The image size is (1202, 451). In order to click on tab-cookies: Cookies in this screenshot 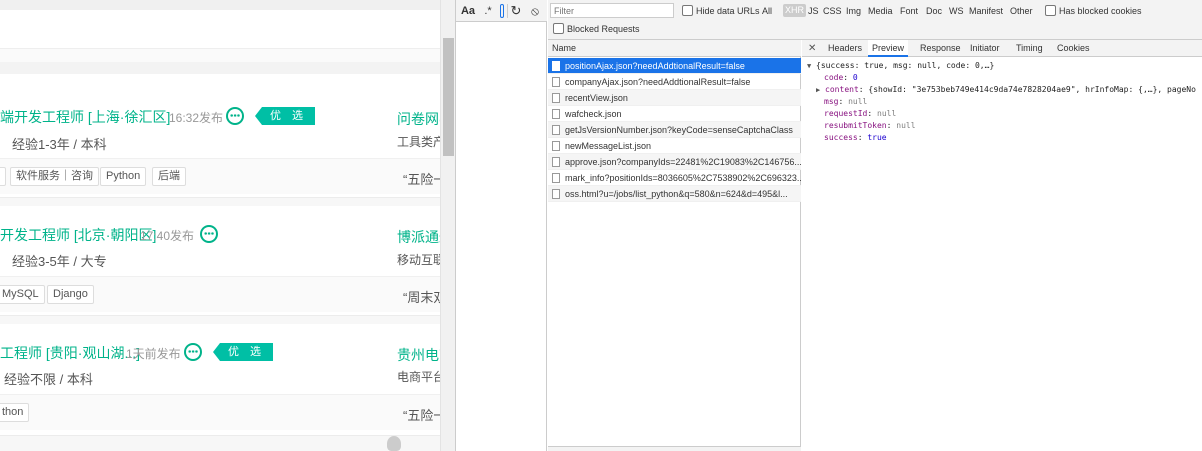, I will do `click(1073, 48)`.